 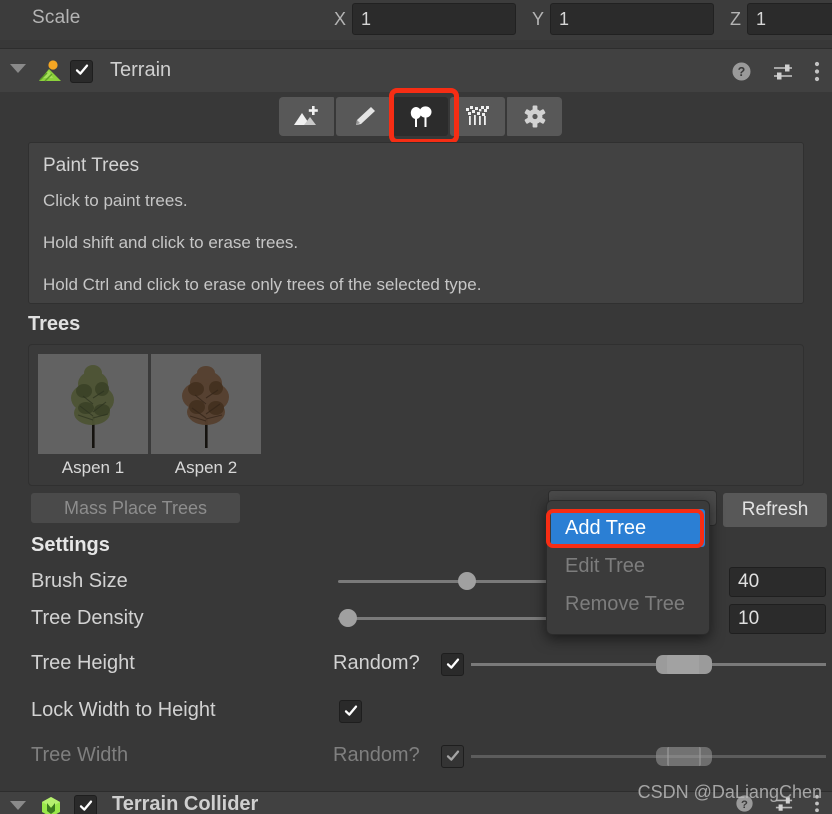 What do you see at coordinates (171, 242) in the screenshot?
I see `info-line-2: Hold shift and click to erase trees.` at bounding box center [171, 242].